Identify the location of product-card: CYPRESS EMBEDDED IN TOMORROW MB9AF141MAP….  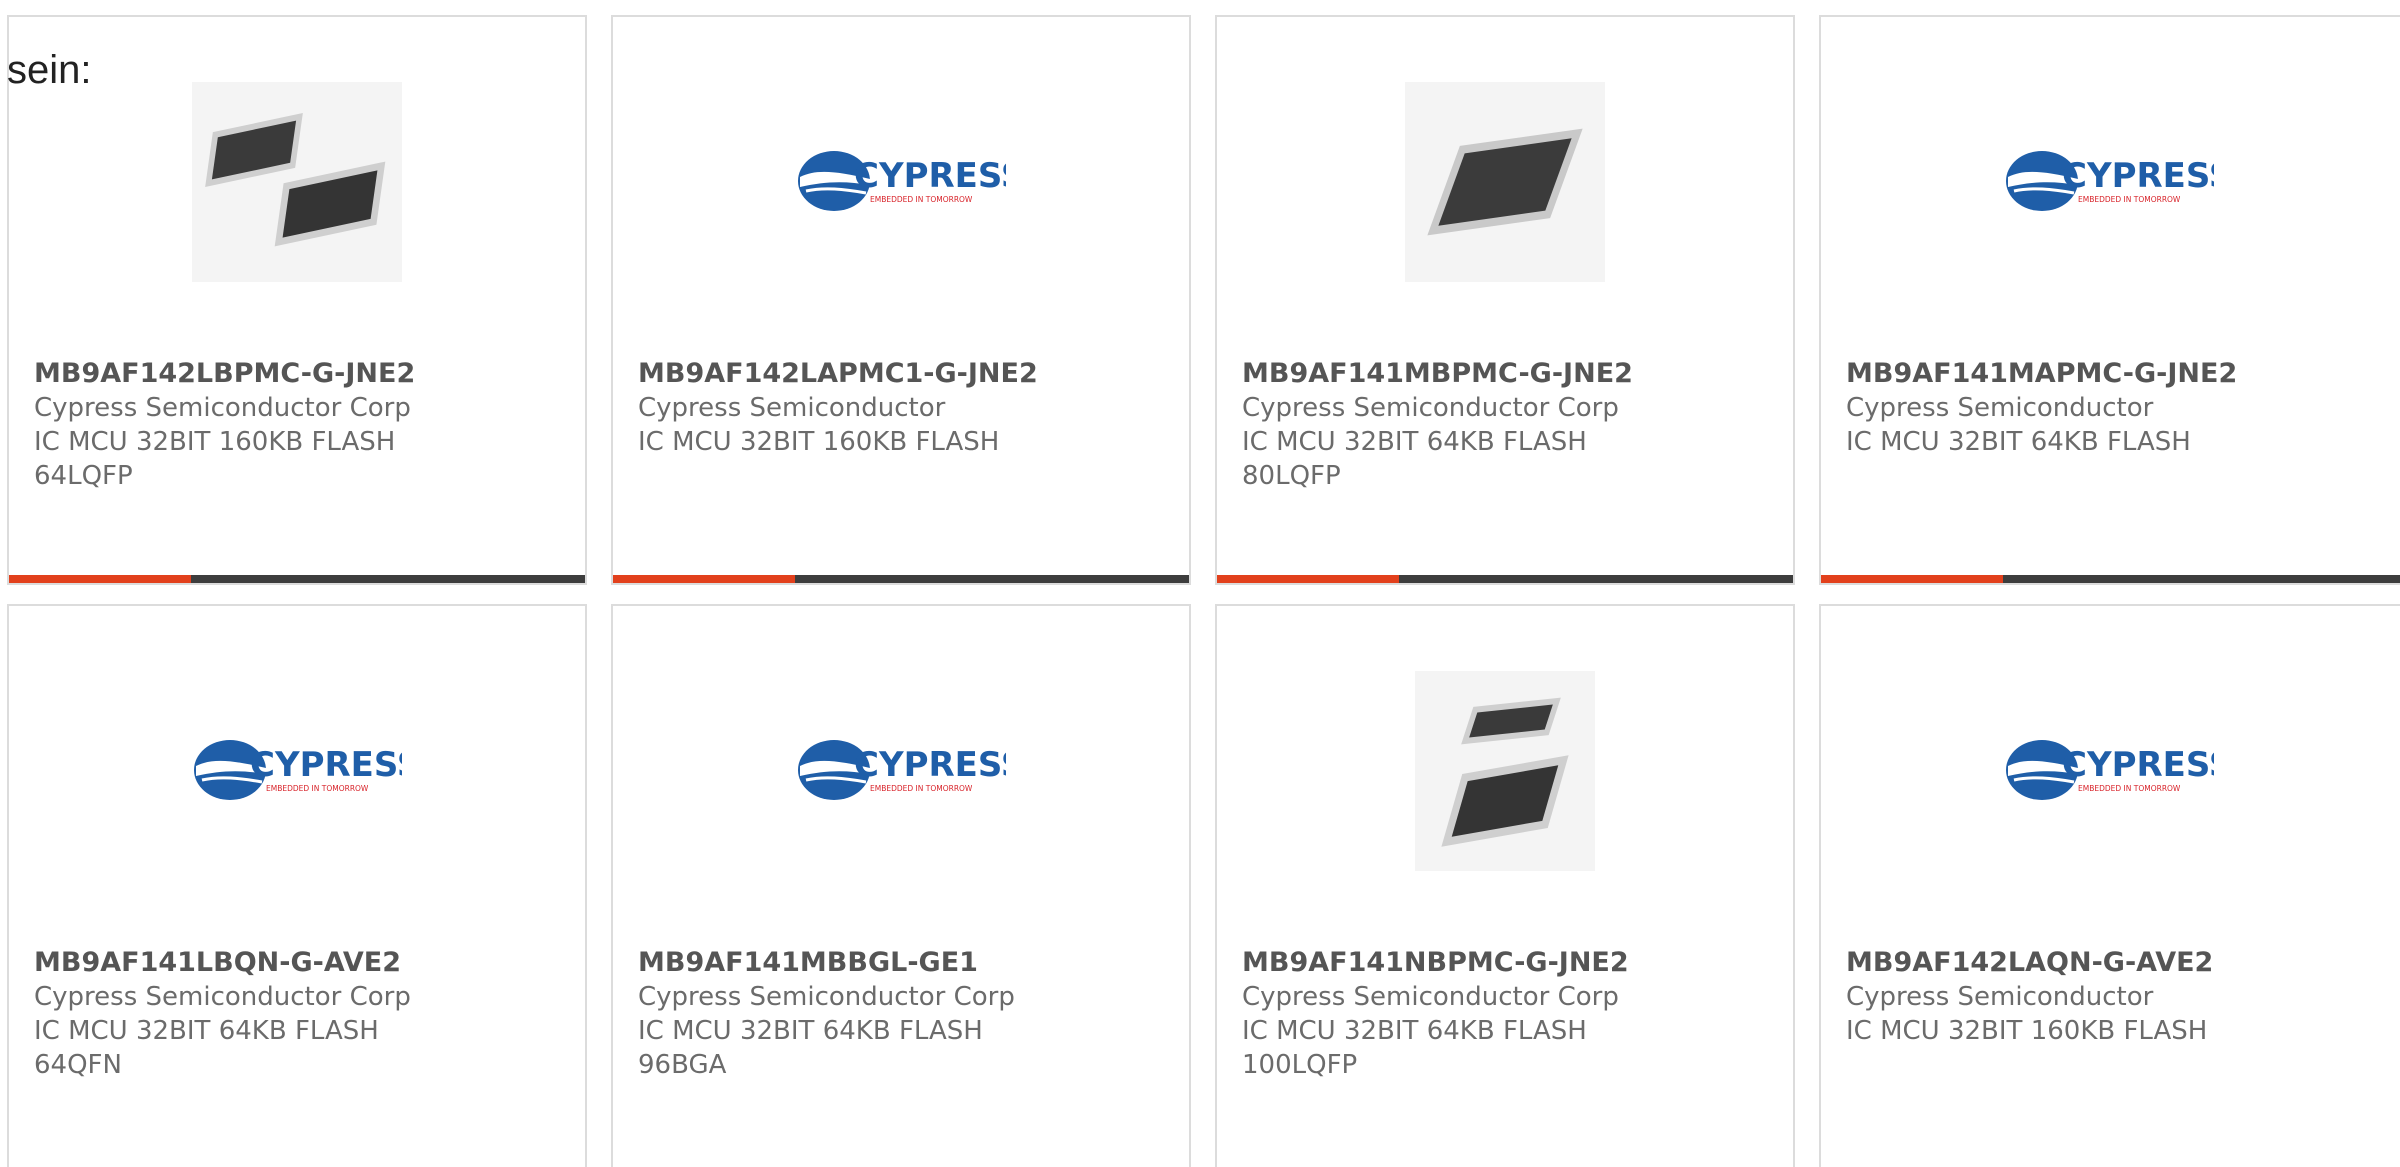
(2109, 300).